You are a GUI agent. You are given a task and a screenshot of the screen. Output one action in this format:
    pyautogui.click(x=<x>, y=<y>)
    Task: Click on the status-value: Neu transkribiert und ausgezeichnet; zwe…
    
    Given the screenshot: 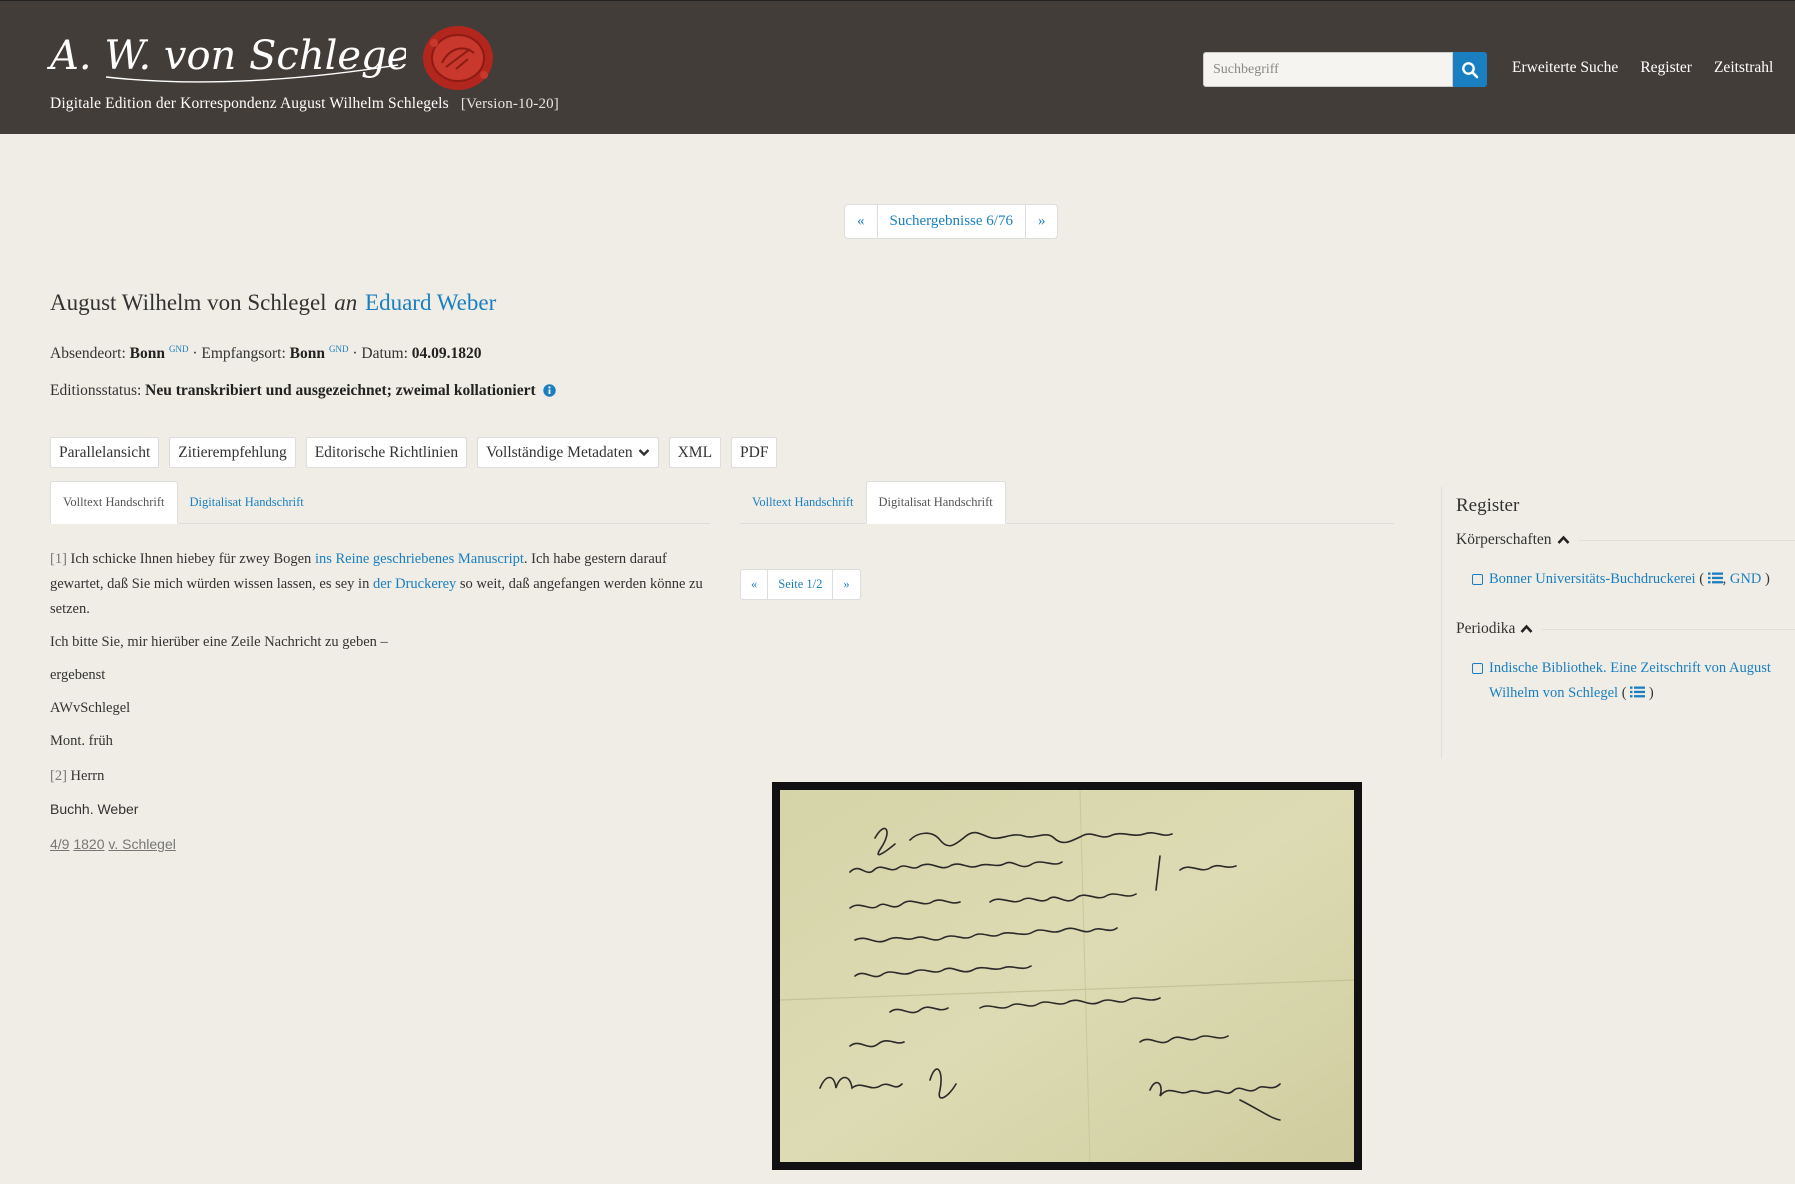 What is the action you would take?
    pyautogui.click(x=340, y=390)
    